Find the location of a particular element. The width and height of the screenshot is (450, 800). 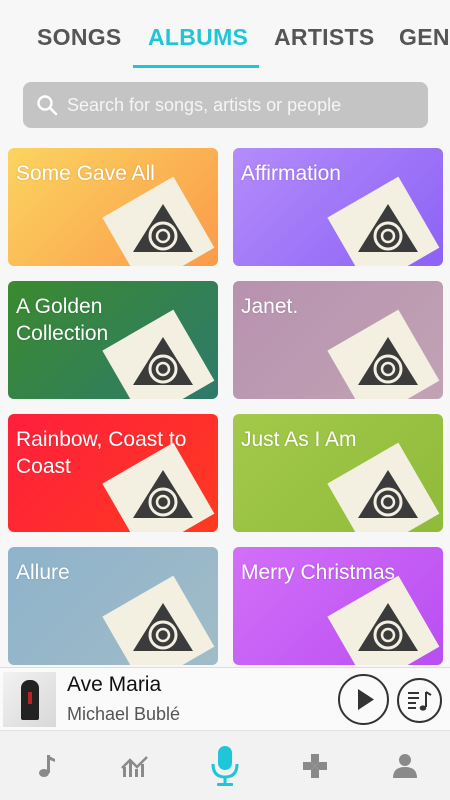

search-bar is located at coordinates (225, 105).